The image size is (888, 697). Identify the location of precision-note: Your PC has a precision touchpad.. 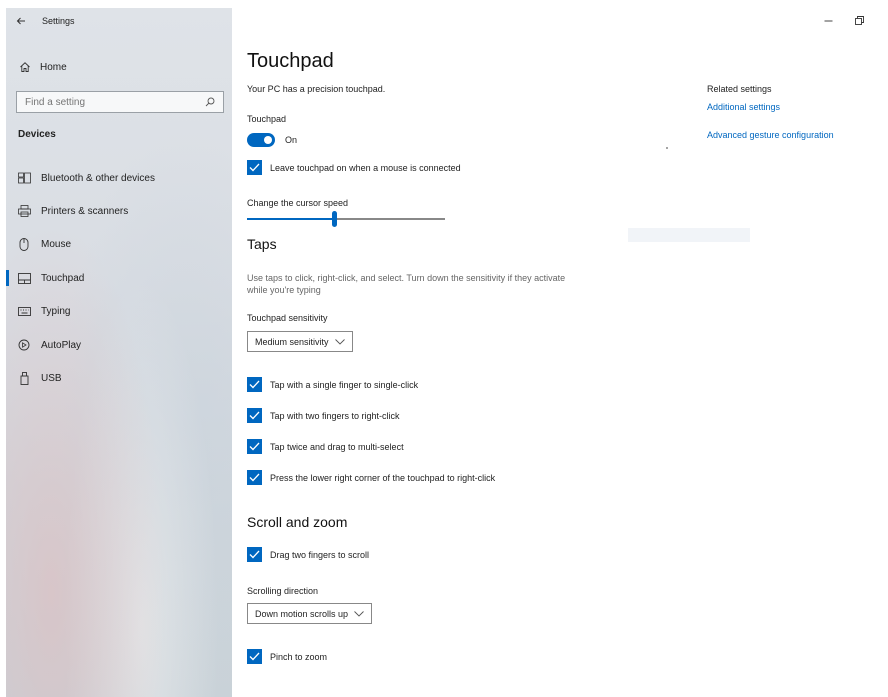
(316, 89).